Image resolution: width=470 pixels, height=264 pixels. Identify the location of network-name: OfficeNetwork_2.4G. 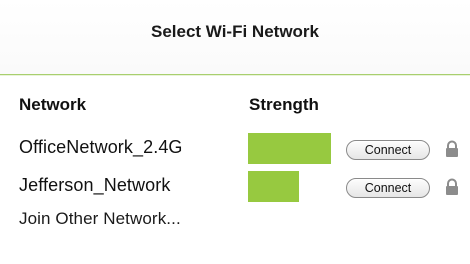
(101, 147).